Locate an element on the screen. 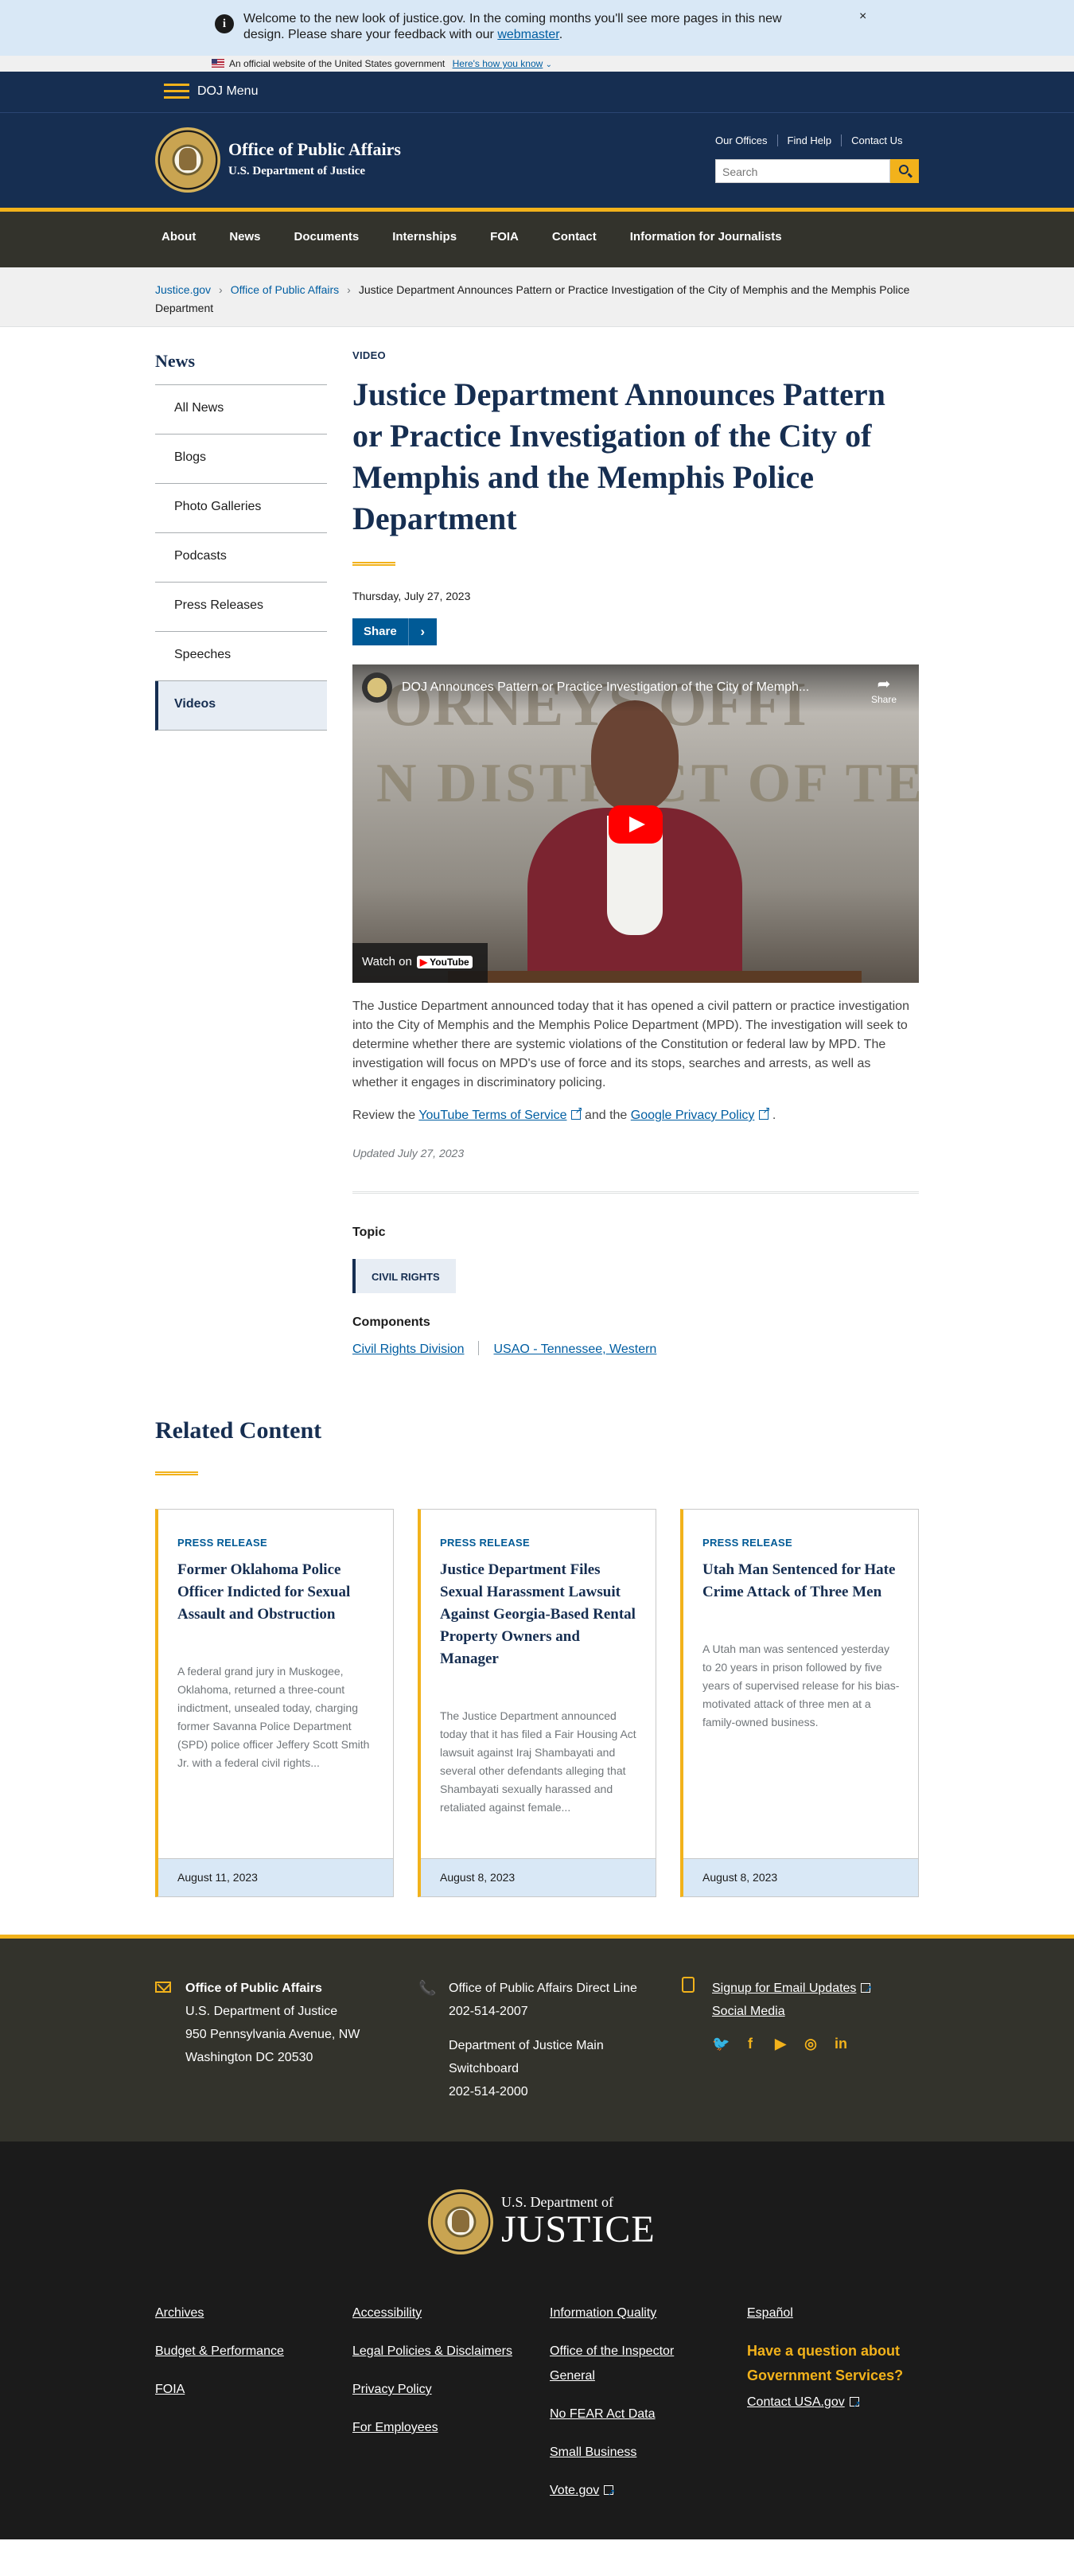 The image size is (1074, 2576). channel-avatar is located at coordinates (377, 687).